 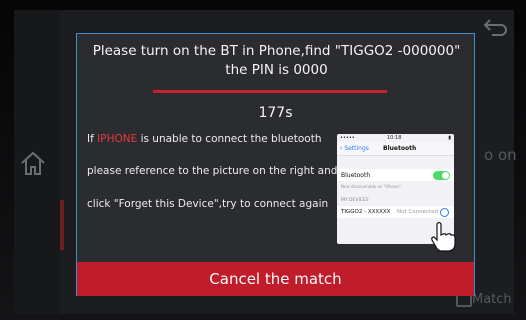 What do you see at coordinates (492, 299) in the screenshot?
I see `background-match-label: Match` at bounding box center [492, 299].